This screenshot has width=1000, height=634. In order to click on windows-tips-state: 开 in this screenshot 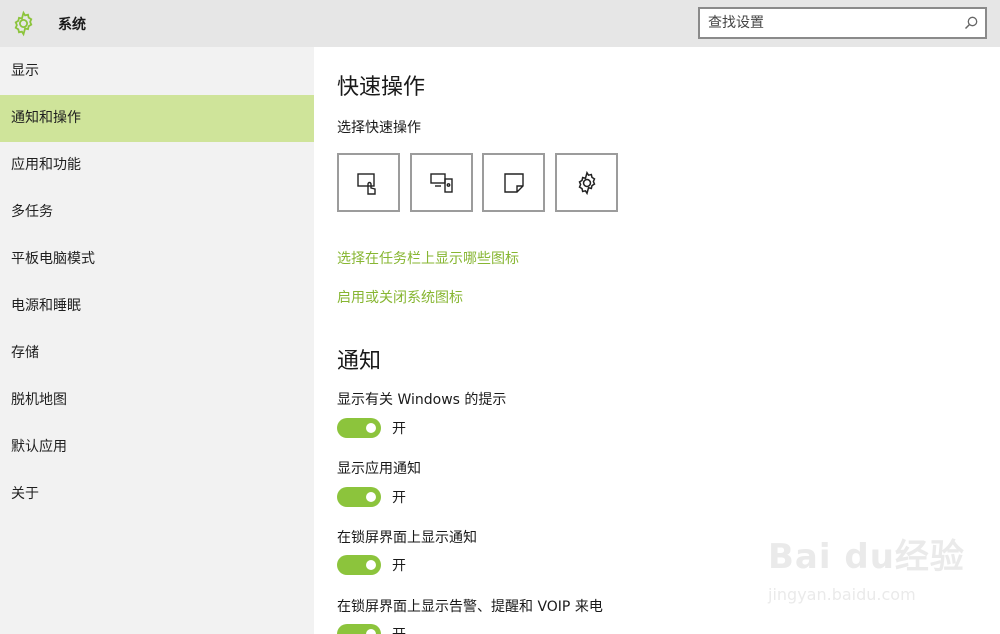, I will do `click(399, 429)`.